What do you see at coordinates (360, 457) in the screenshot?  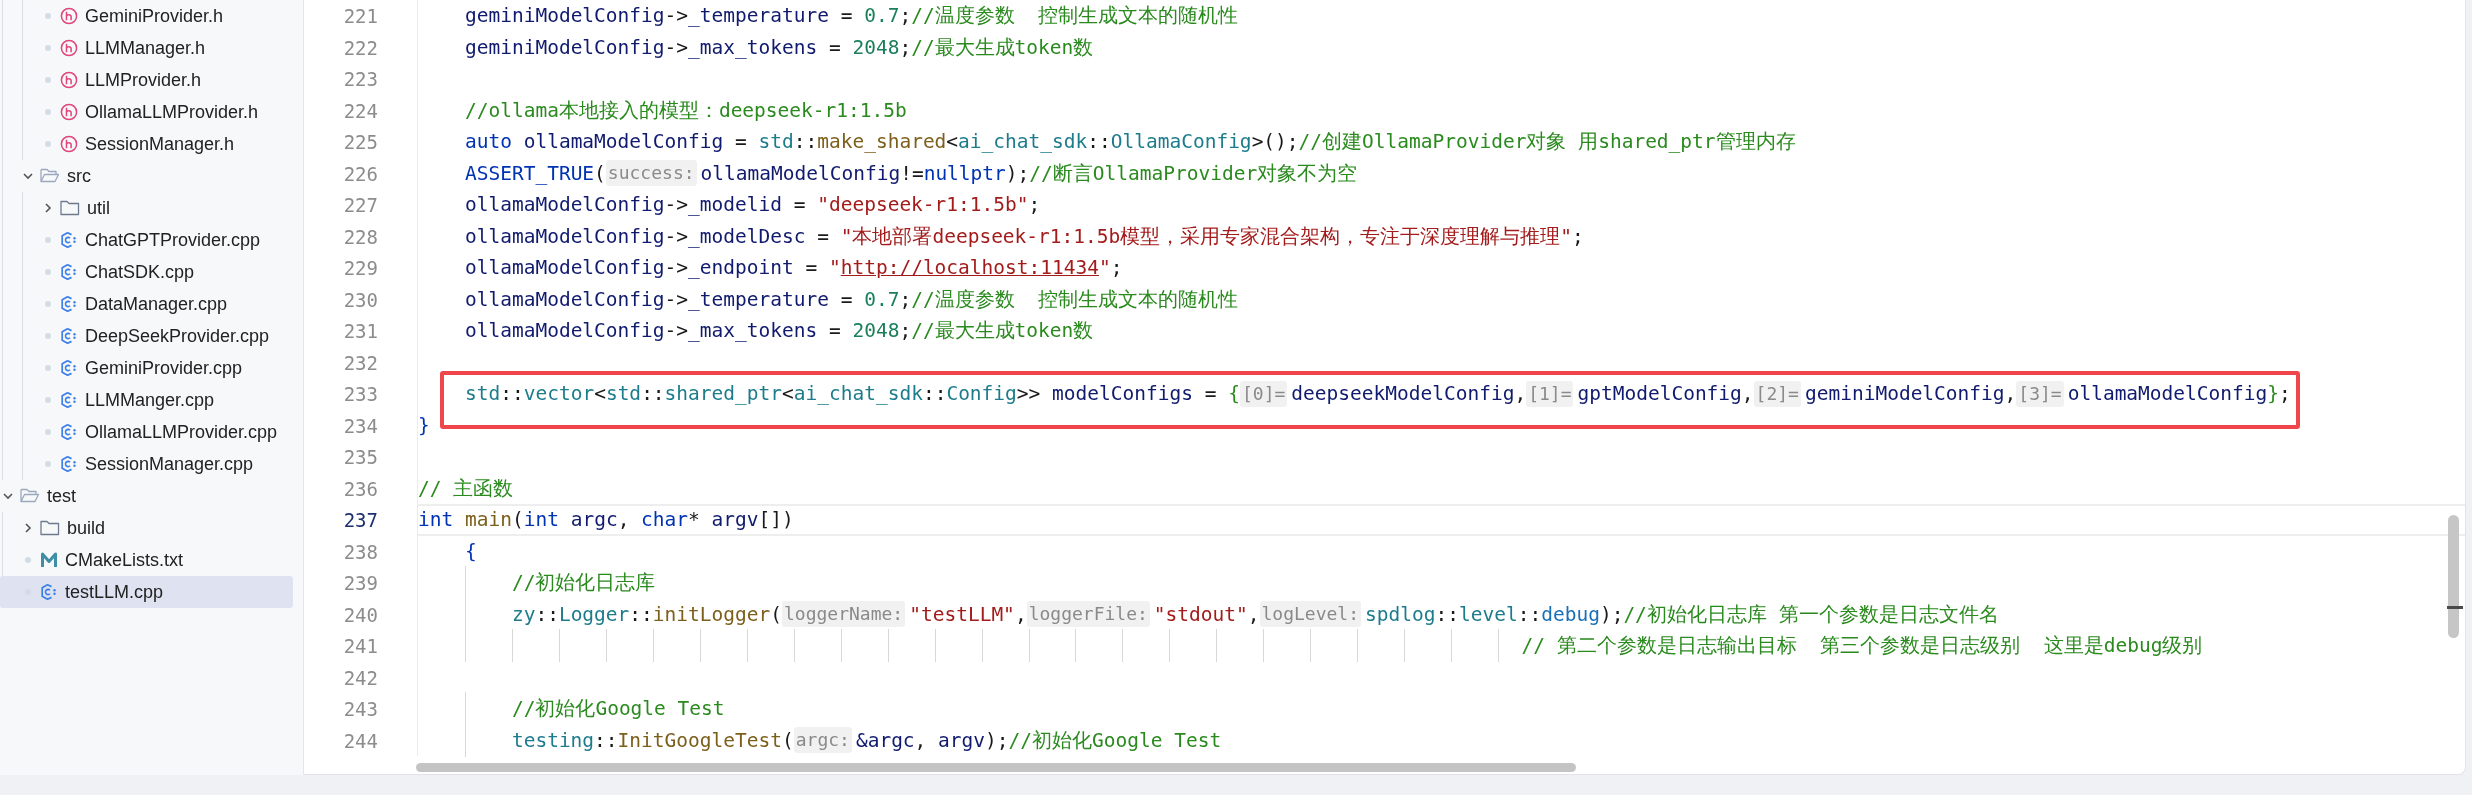 I see `line-number: 235` at bounding box center [360, 457].